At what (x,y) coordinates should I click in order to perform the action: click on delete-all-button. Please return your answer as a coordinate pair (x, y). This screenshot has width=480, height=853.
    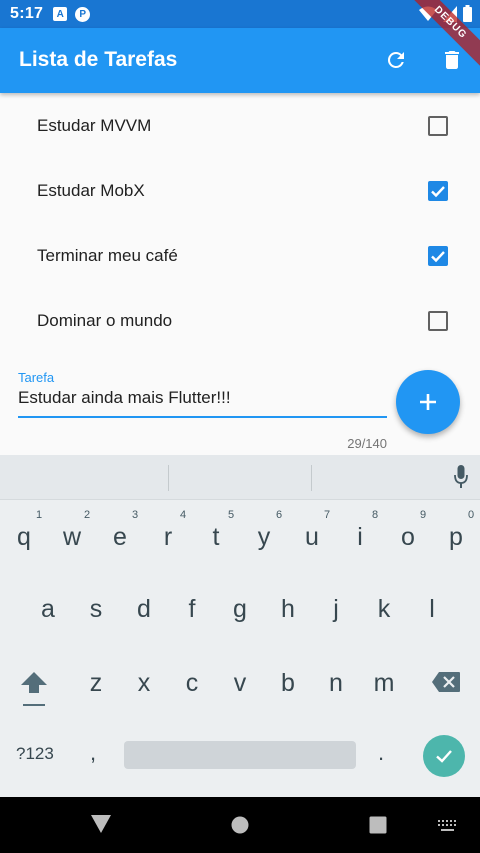
    Looking at the image, I should click on (452, 60).